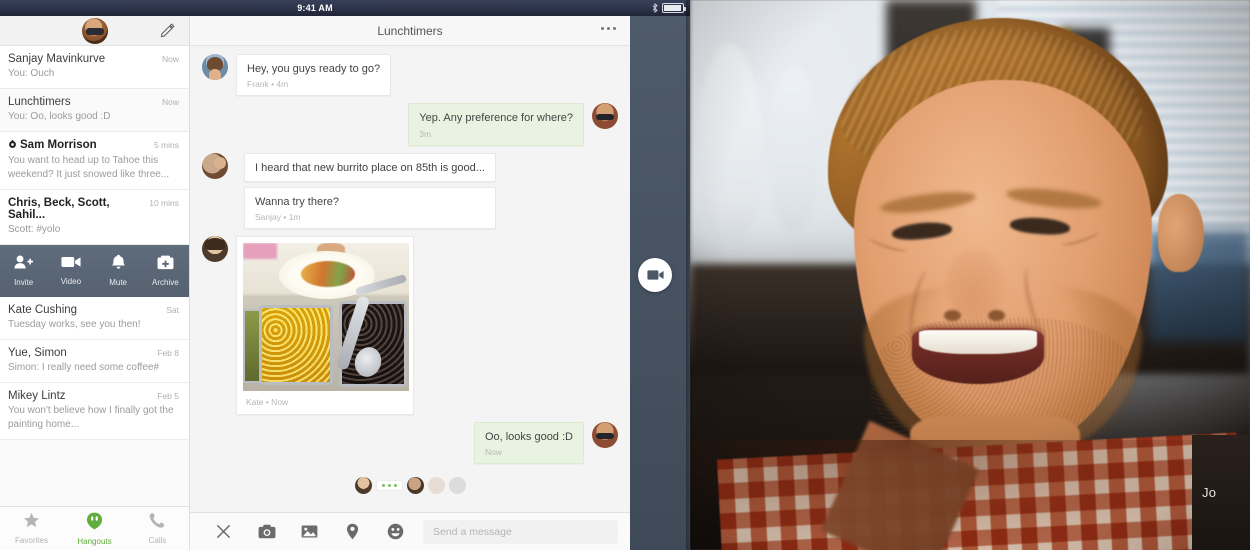  I want to click on overflow-menu-icon, so click(608, 28).